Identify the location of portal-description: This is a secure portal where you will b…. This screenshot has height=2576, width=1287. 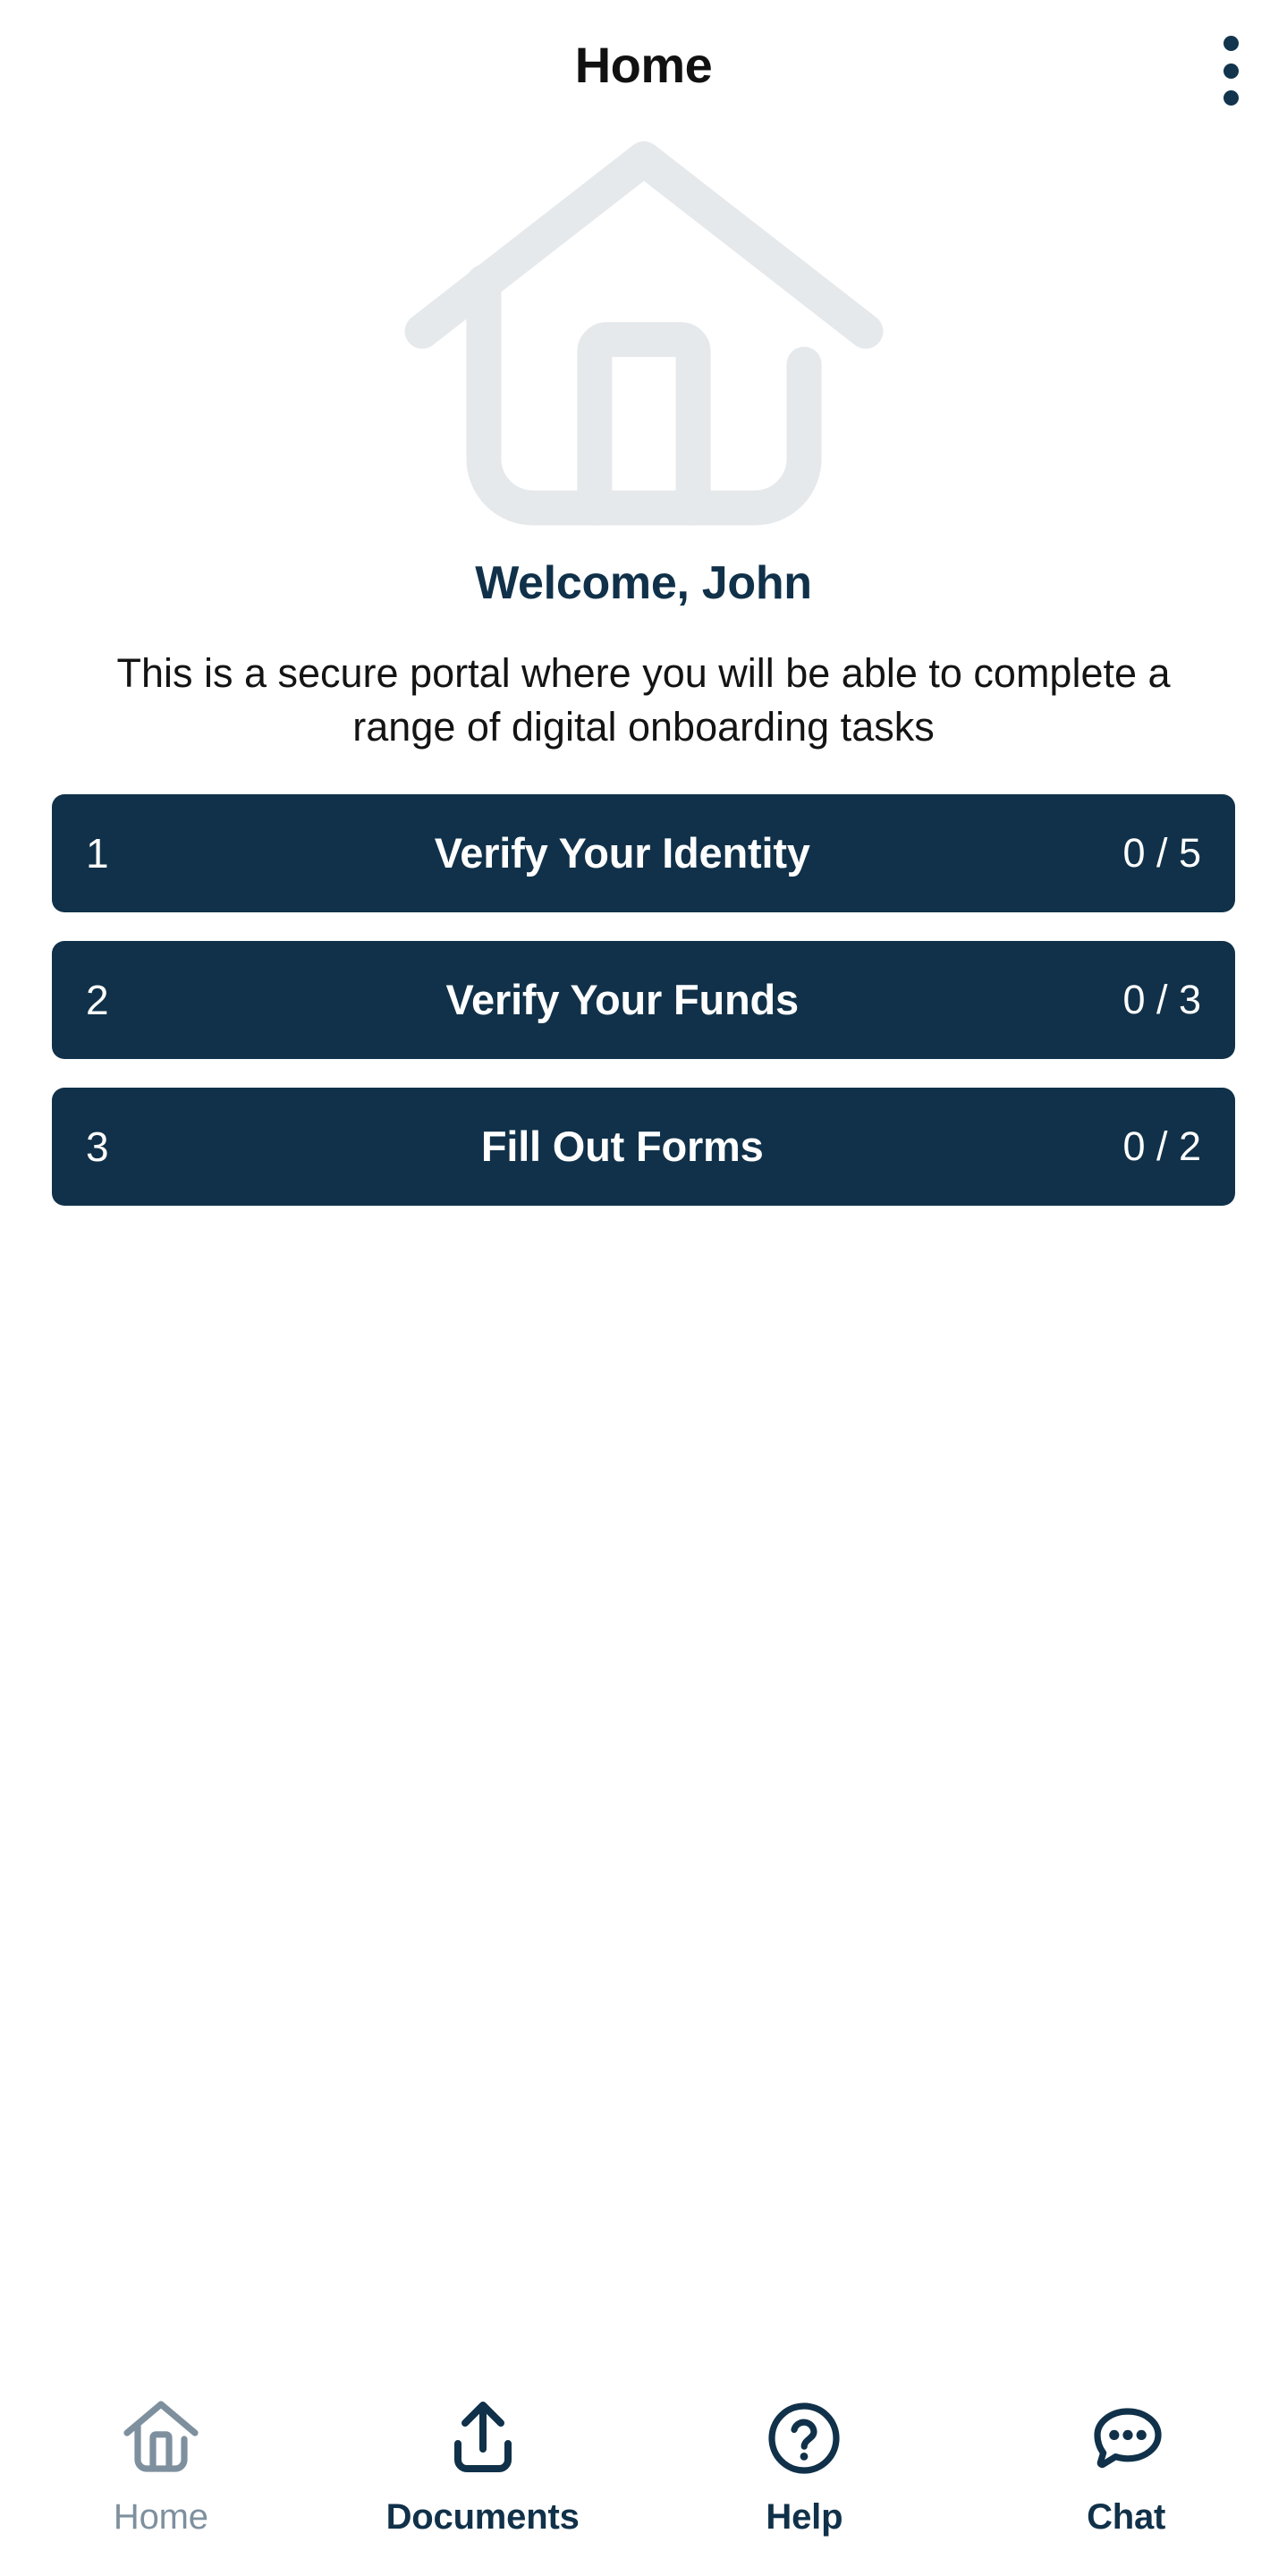
(643, 700).